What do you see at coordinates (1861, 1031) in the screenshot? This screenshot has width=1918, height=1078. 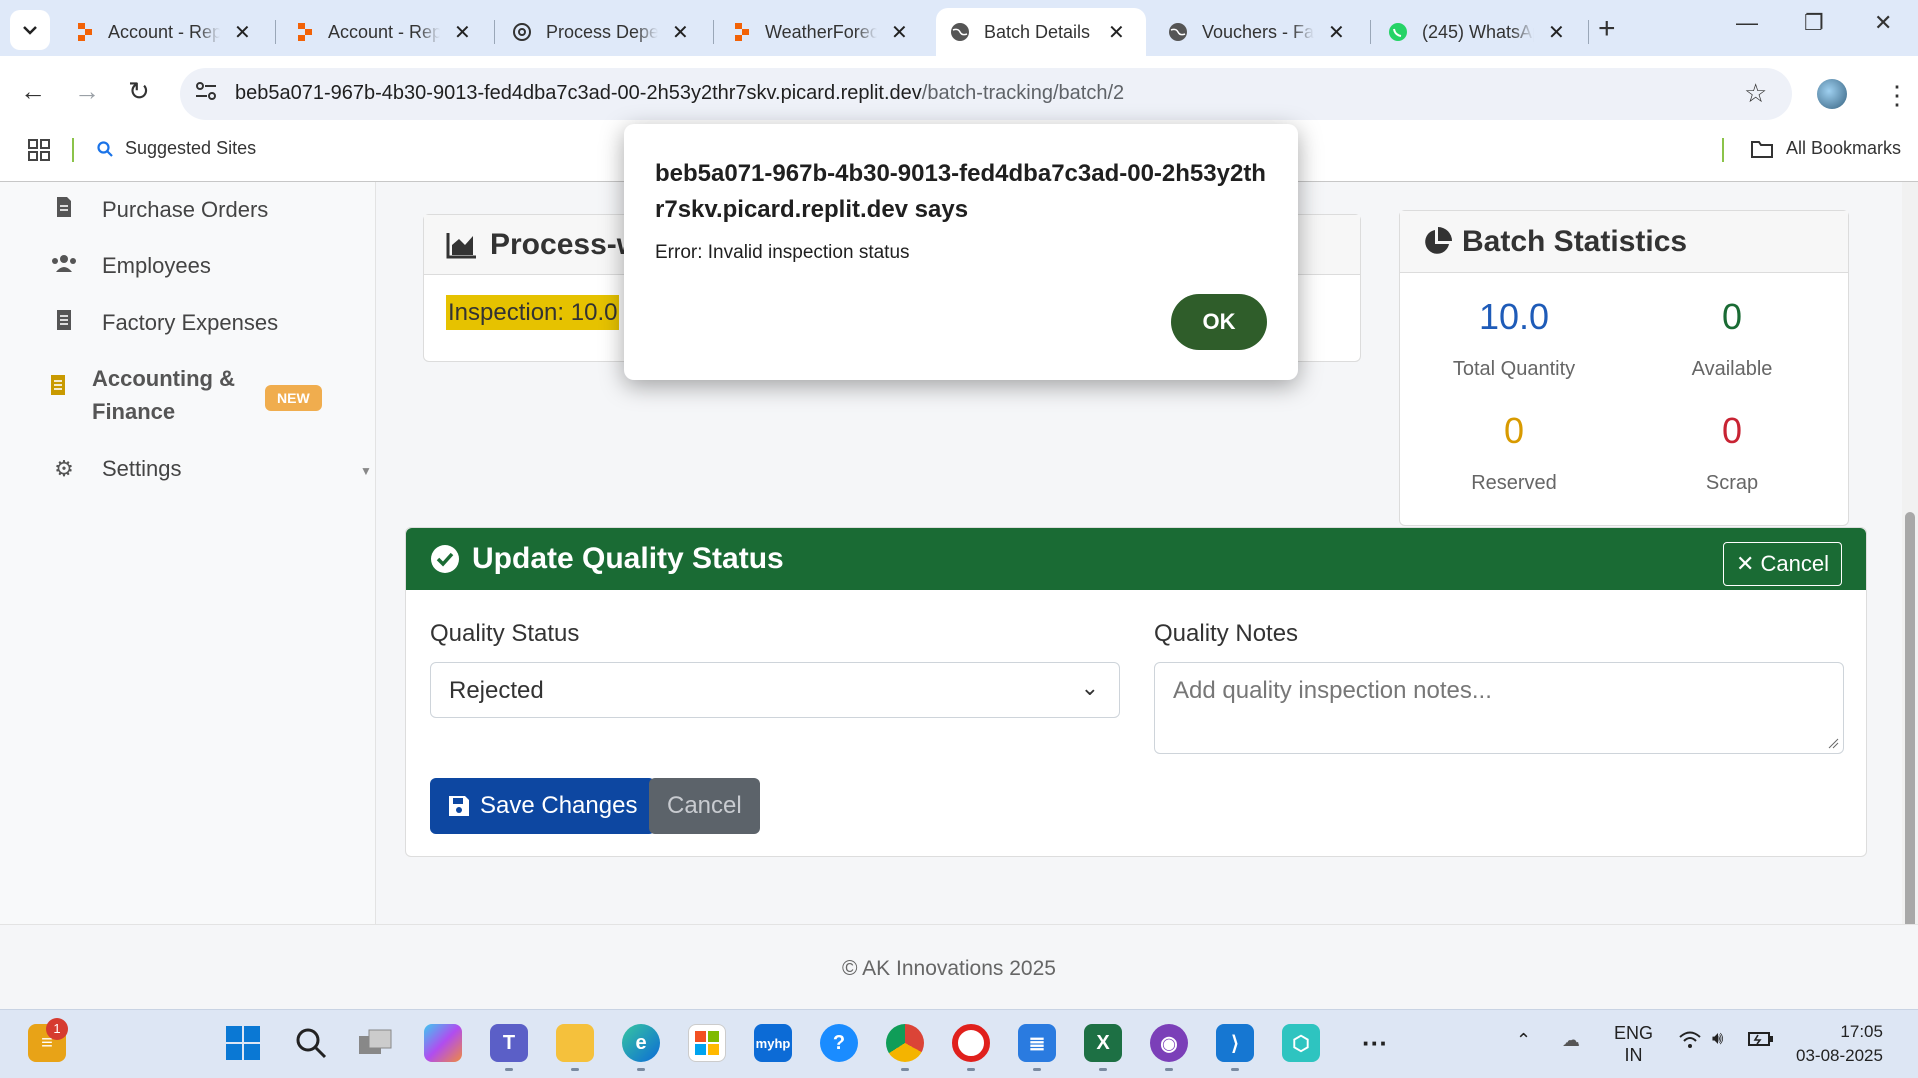 I see `clock-time: 17:05` at bounding box center [1861, 1031].